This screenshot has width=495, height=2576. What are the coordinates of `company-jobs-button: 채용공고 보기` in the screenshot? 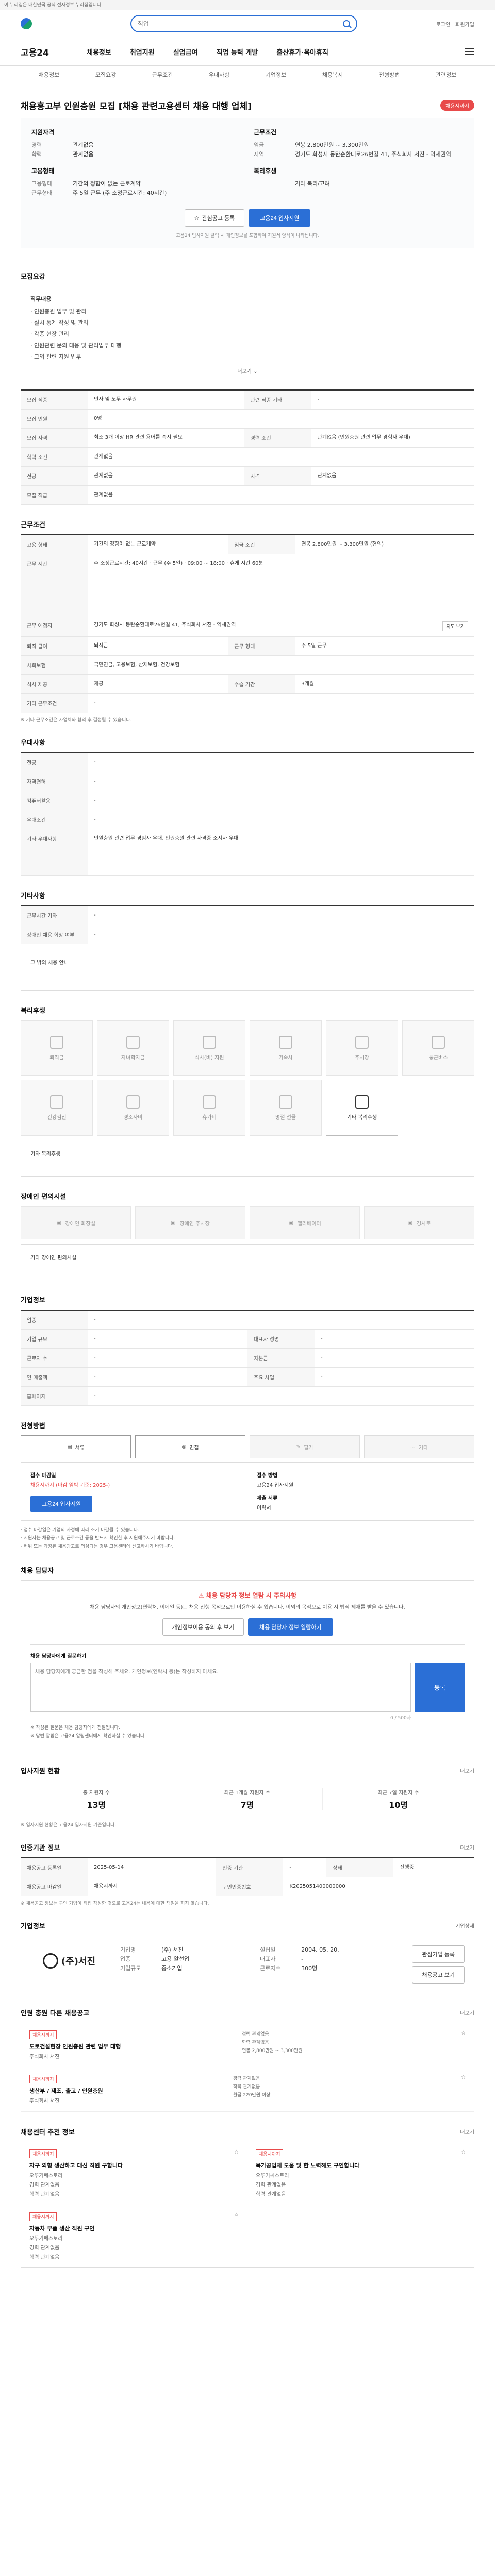 It's located at (439, 1975).